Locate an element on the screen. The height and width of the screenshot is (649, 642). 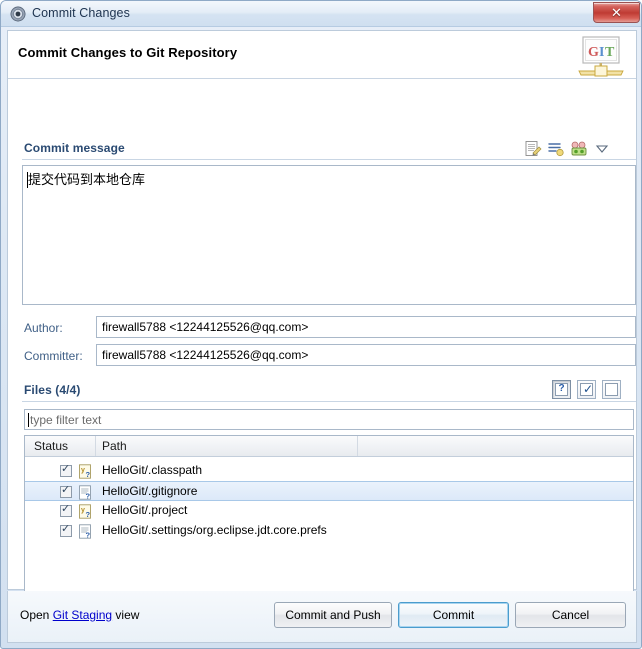
author-label: Author: is located at coordinates (43, 328).